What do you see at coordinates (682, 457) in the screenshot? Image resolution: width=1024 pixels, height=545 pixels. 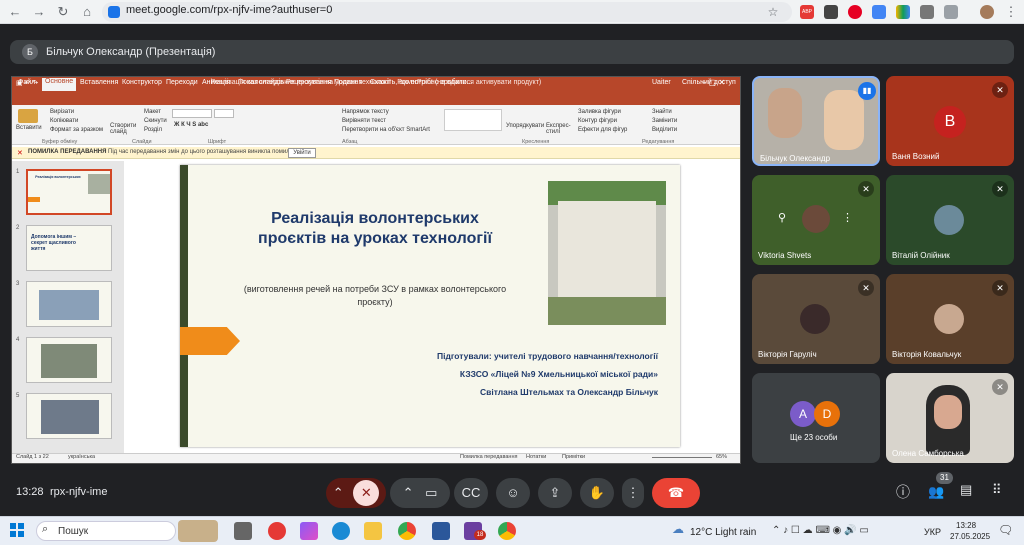 I see `zoom-slider` at bounding box center [682, 457].